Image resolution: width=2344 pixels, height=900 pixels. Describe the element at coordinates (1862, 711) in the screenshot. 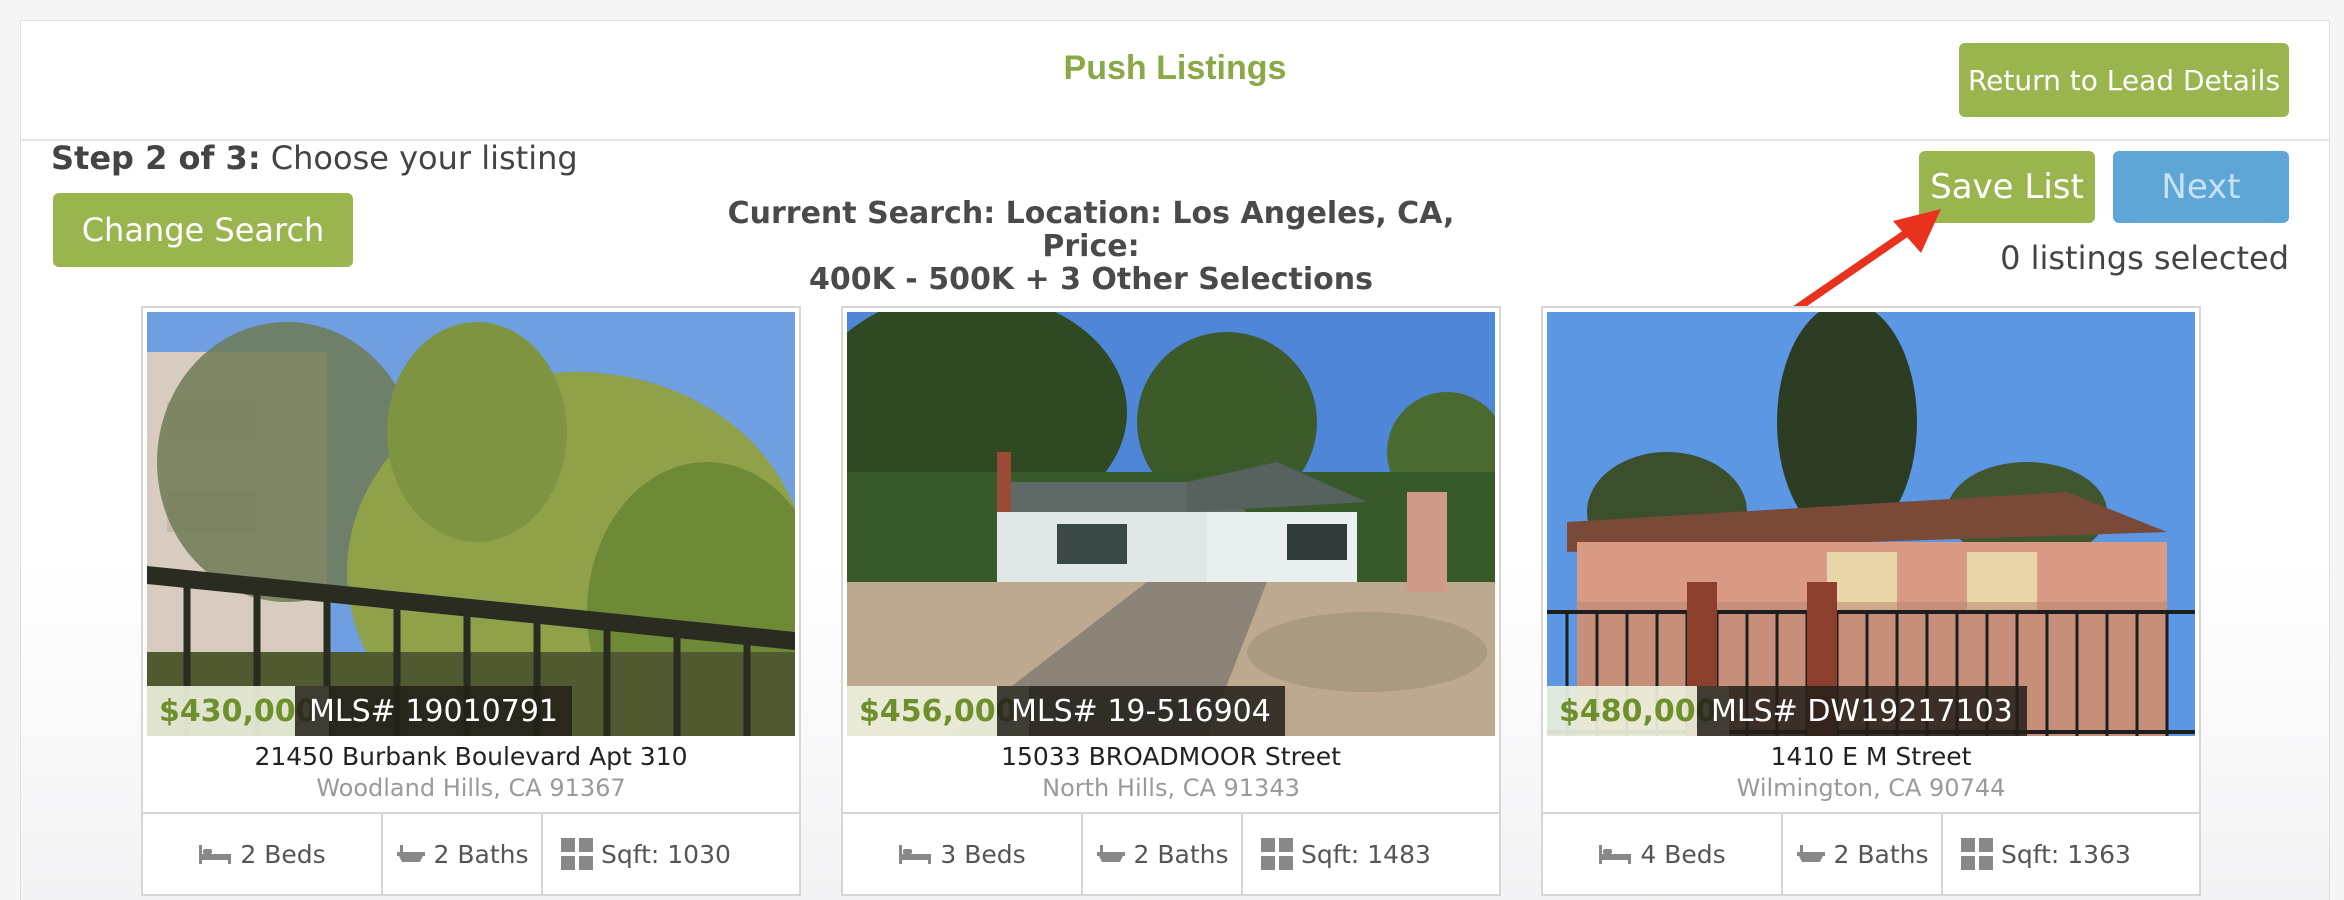

I see `listing-mls-number: MLS# DW19217103` at that location.